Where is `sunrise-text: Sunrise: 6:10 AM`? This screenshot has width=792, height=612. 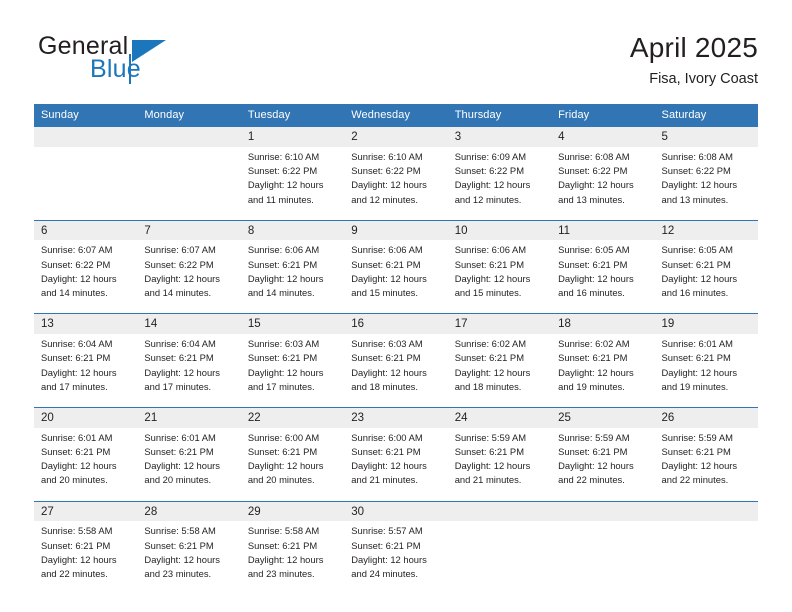 sunrise-text: Sunrise: 6:10 AM is located at coordinates (283, 156).